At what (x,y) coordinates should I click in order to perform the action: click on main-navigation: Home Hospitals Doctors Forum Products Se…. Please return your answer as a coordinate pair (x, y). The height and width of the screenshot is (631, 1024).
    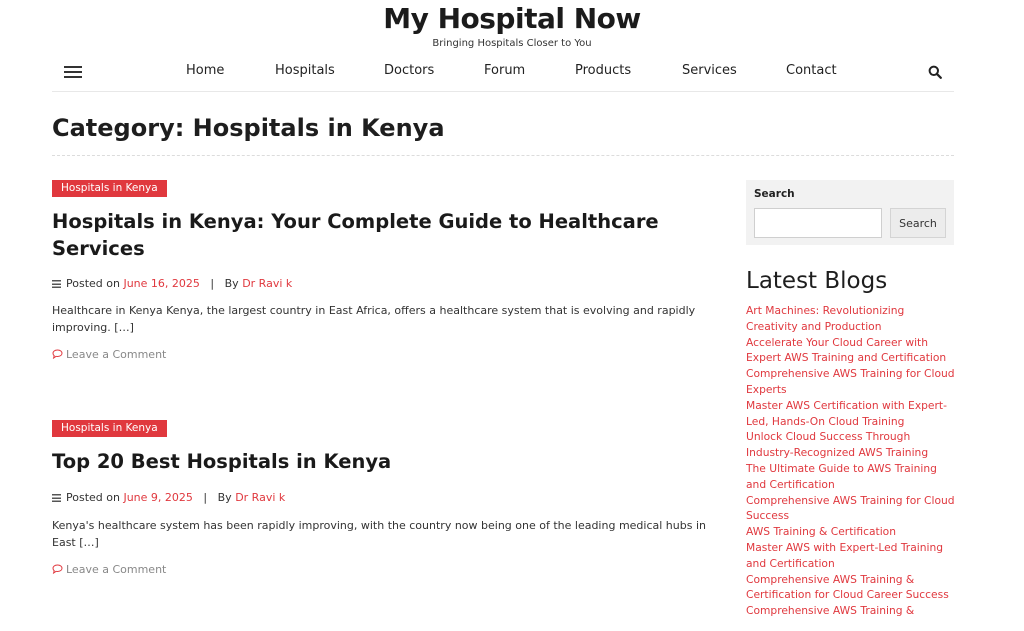
    Looking at the image, I should click on (503, 74).